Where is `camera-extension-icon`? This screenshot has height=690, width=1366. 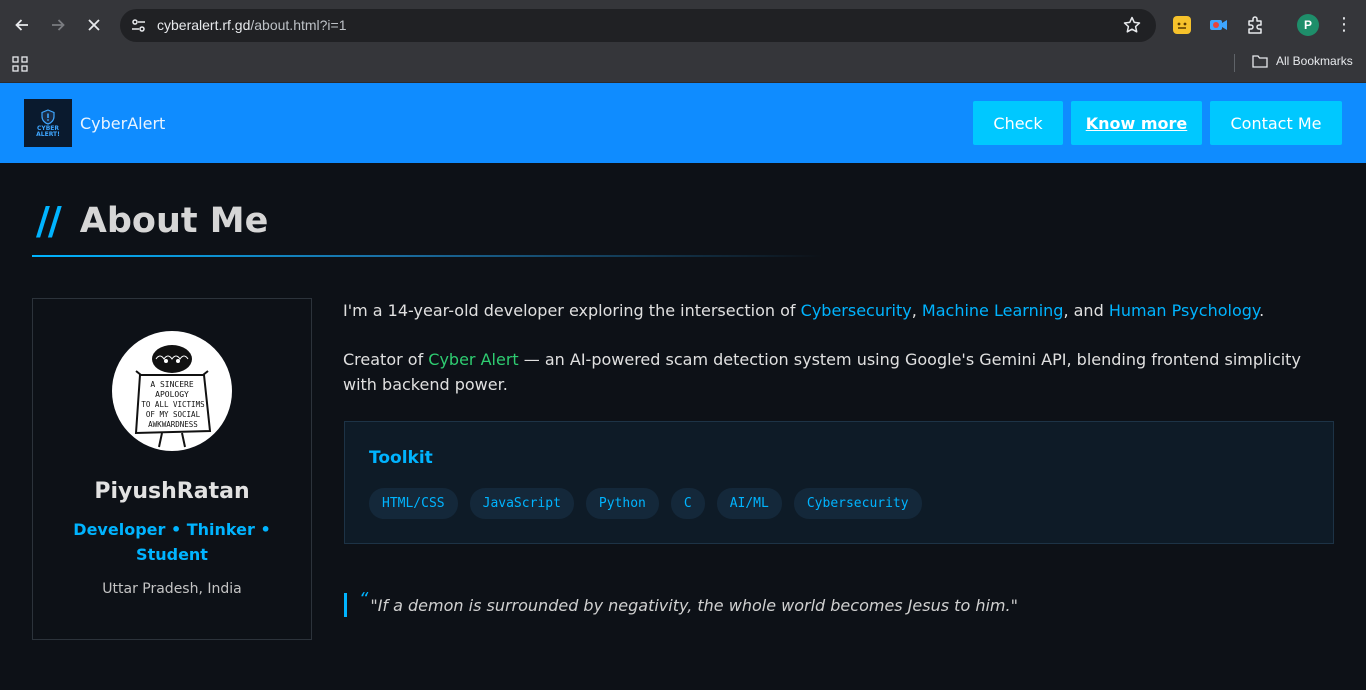 camera-extension-icon is located at coordinates (1218, 25).